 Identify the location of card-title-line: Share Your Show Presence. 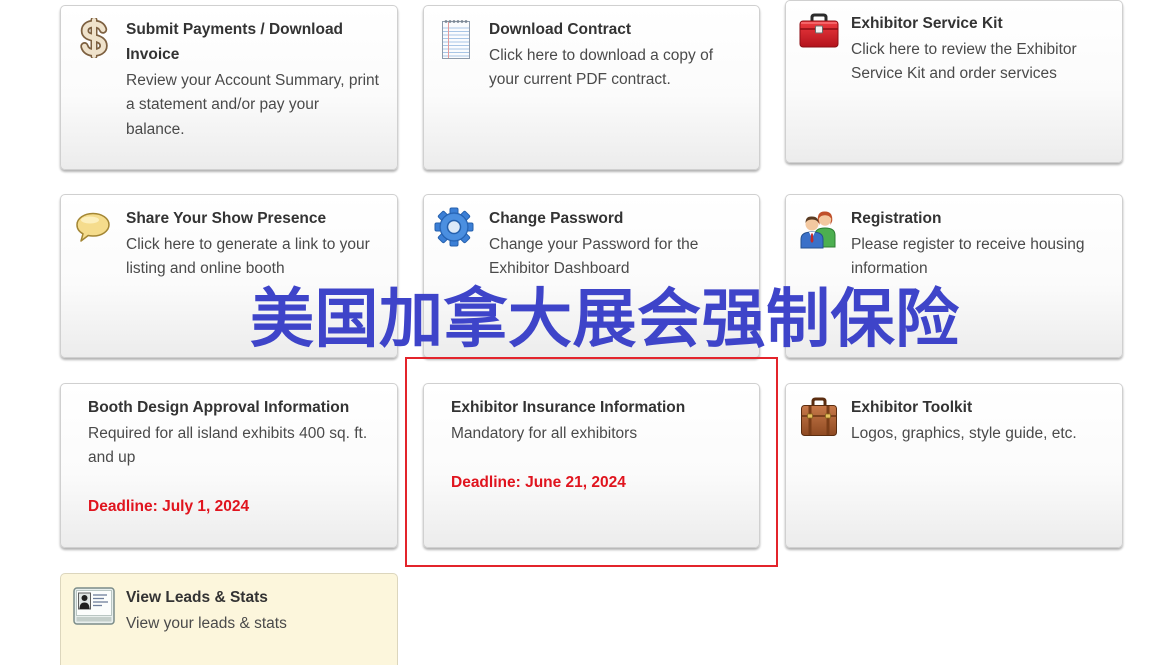
(226, 218).